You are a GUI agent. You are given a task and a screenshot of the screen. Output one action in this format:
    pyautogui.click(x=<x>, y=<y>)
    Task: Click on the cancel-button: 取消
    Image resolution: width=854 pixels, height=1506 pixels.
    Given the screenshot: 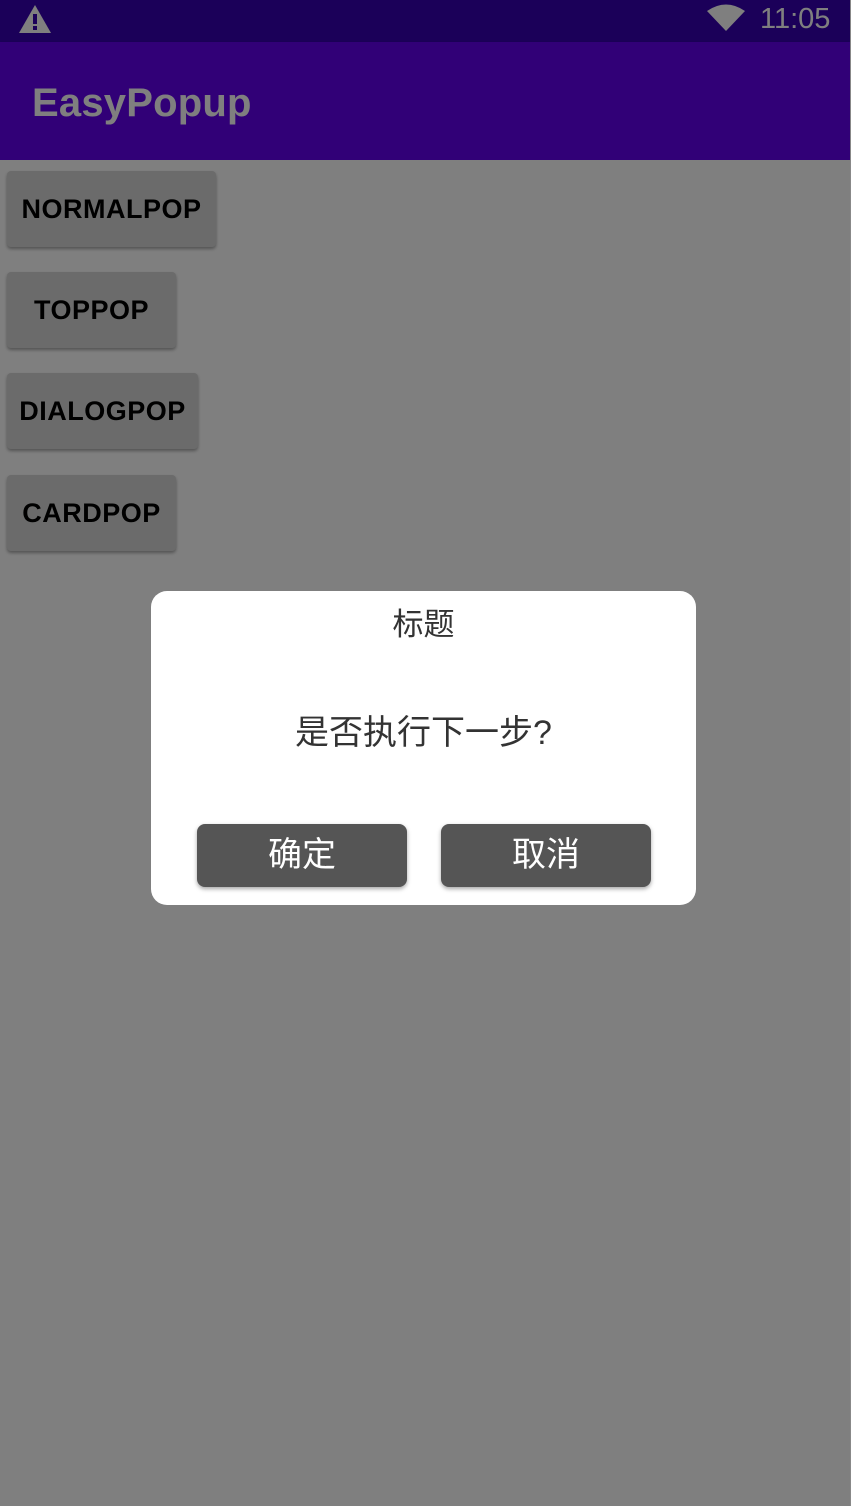 What is the action you would take?
    pyautogui.click(x=546, y=855)
    